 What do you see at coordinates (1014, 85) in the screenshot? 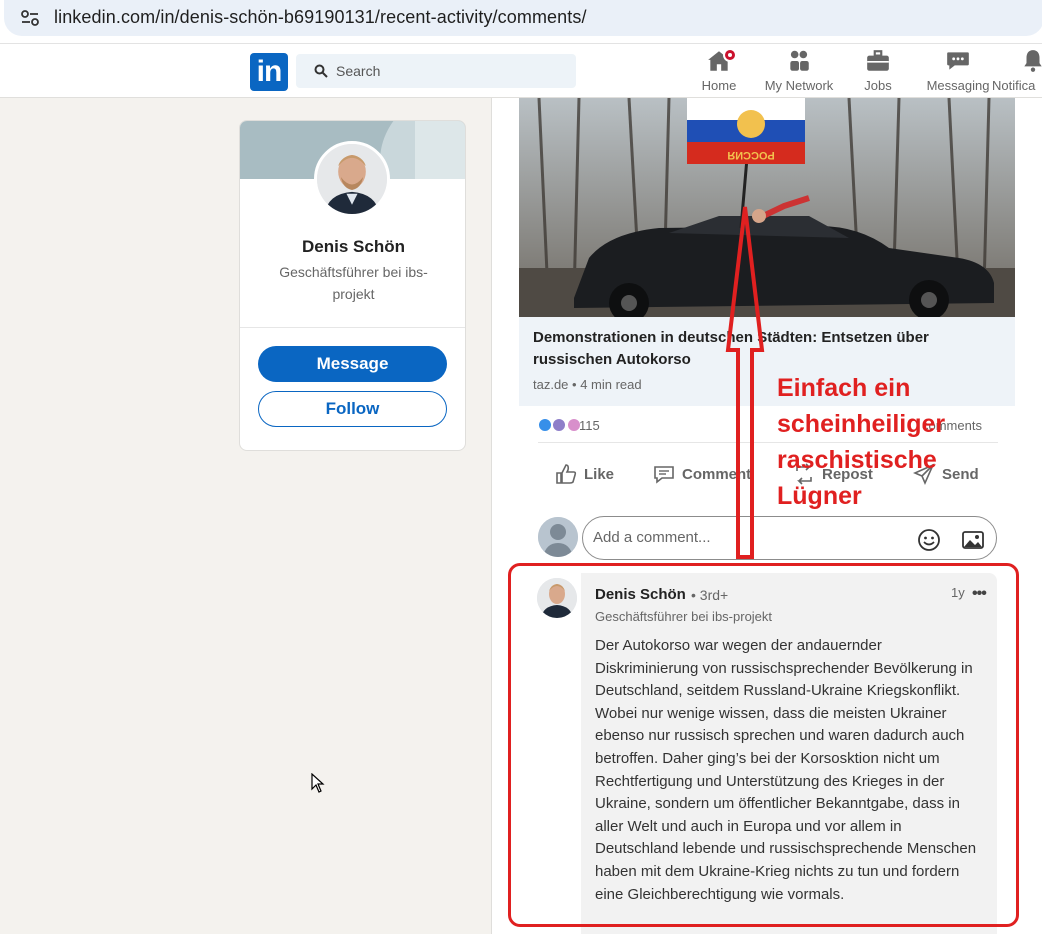
I see `nav-notifications-label: Notifica` at bounding box center [1014, 85].